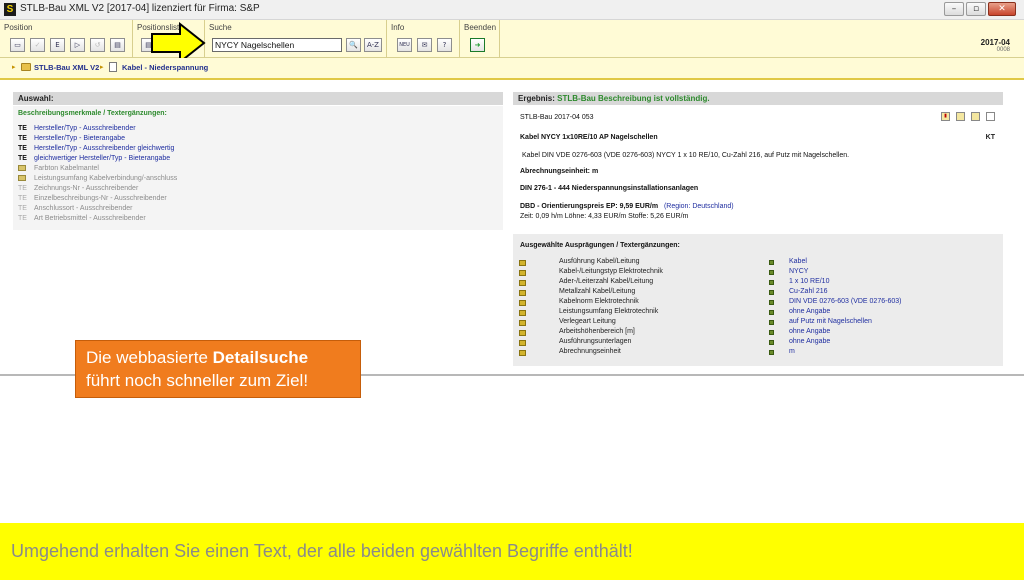 This screenshot has height=580, width=1024. What do you see at coordinates (480, 27) in the screenshot?
I see `group-label-beenden: Beenden` at bounding box center [480, 27].